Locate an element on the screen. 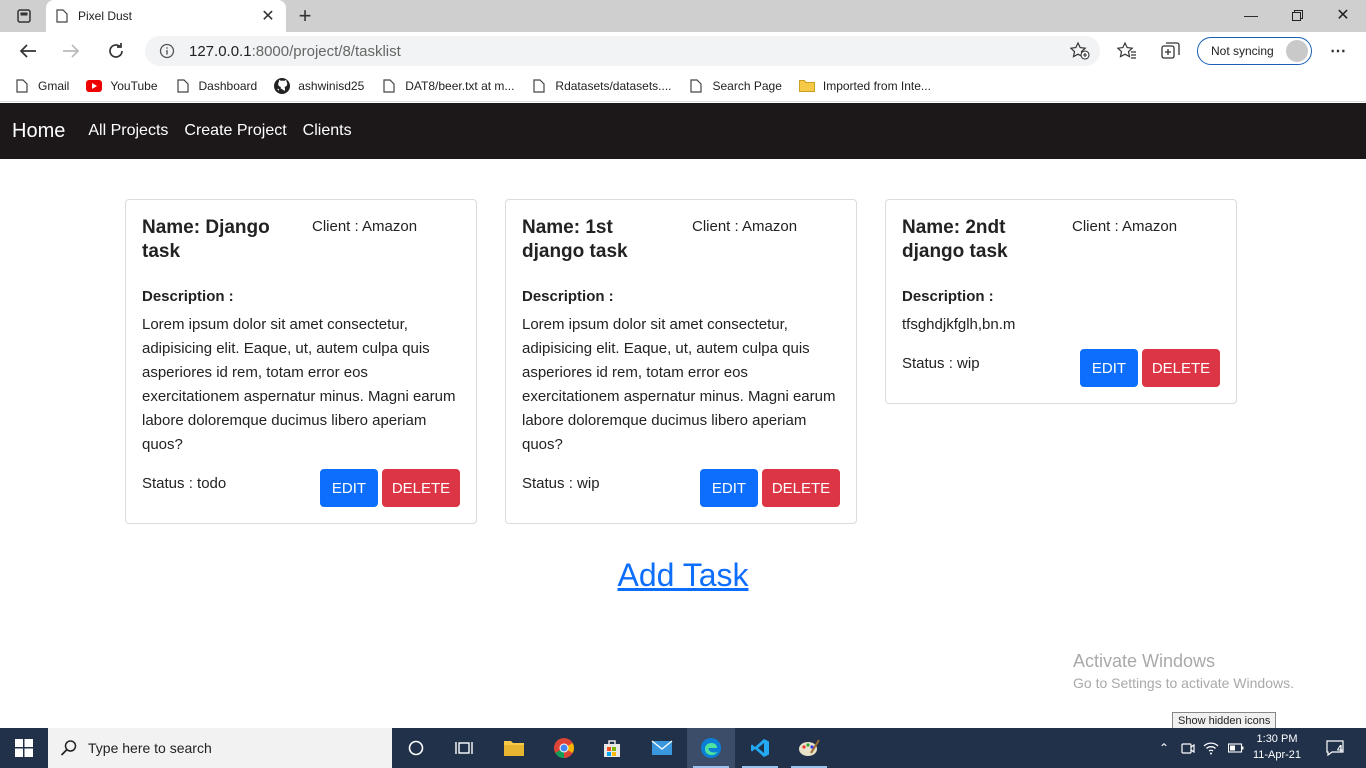  mail-icon is located at coordinates (662, 748).